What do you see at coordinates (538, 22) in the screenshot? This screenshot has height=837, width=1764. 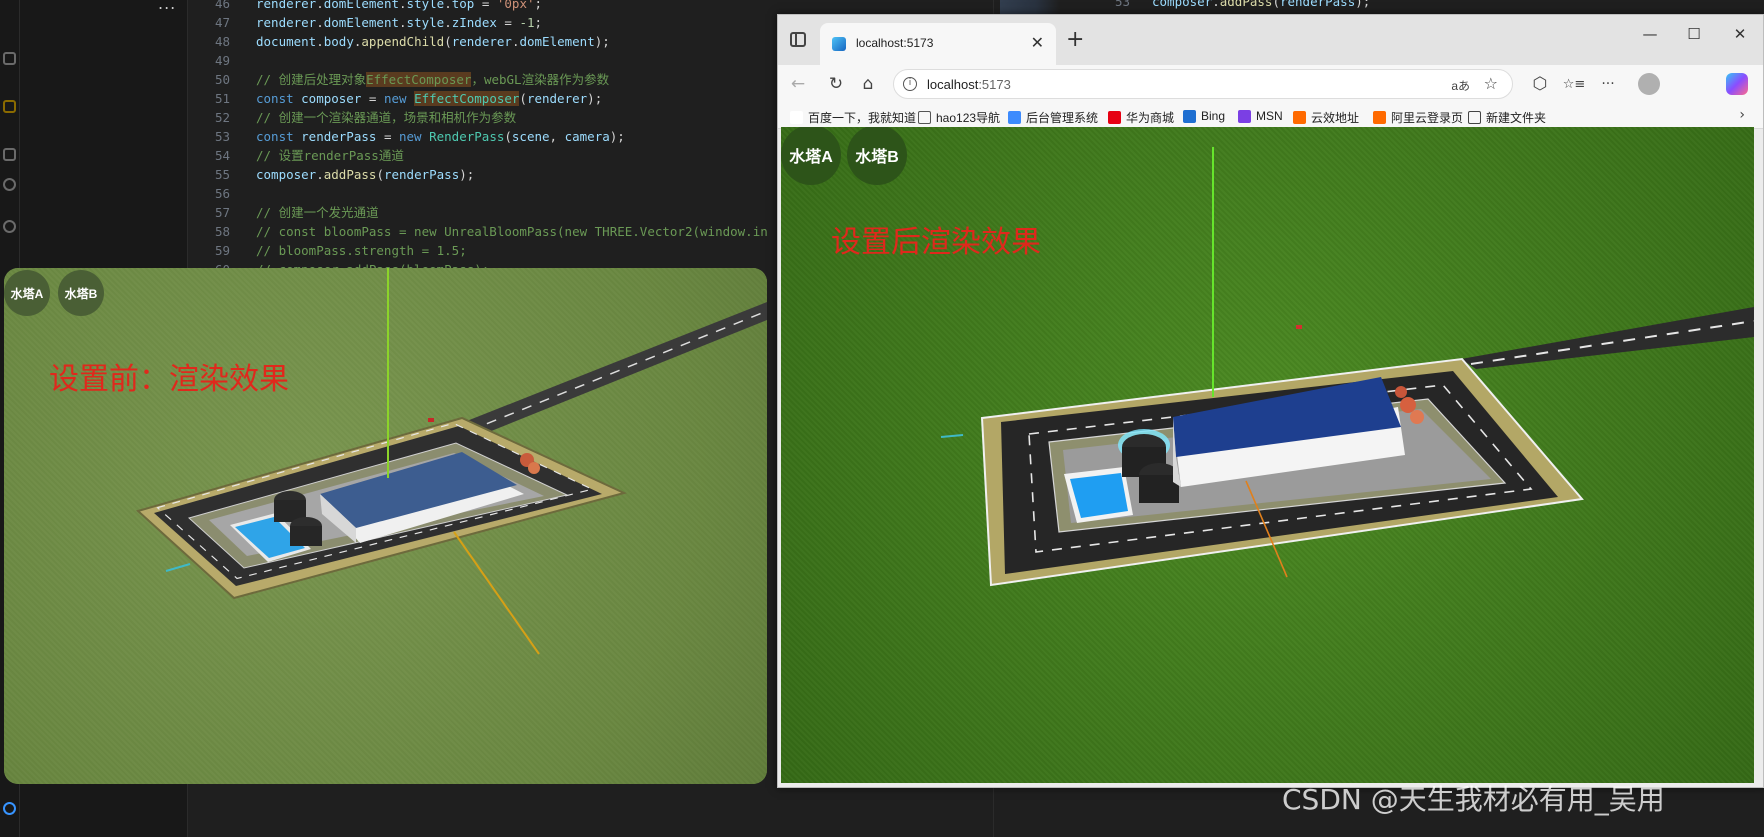 I see `code-token: ;` at bounding box center [538, 22].